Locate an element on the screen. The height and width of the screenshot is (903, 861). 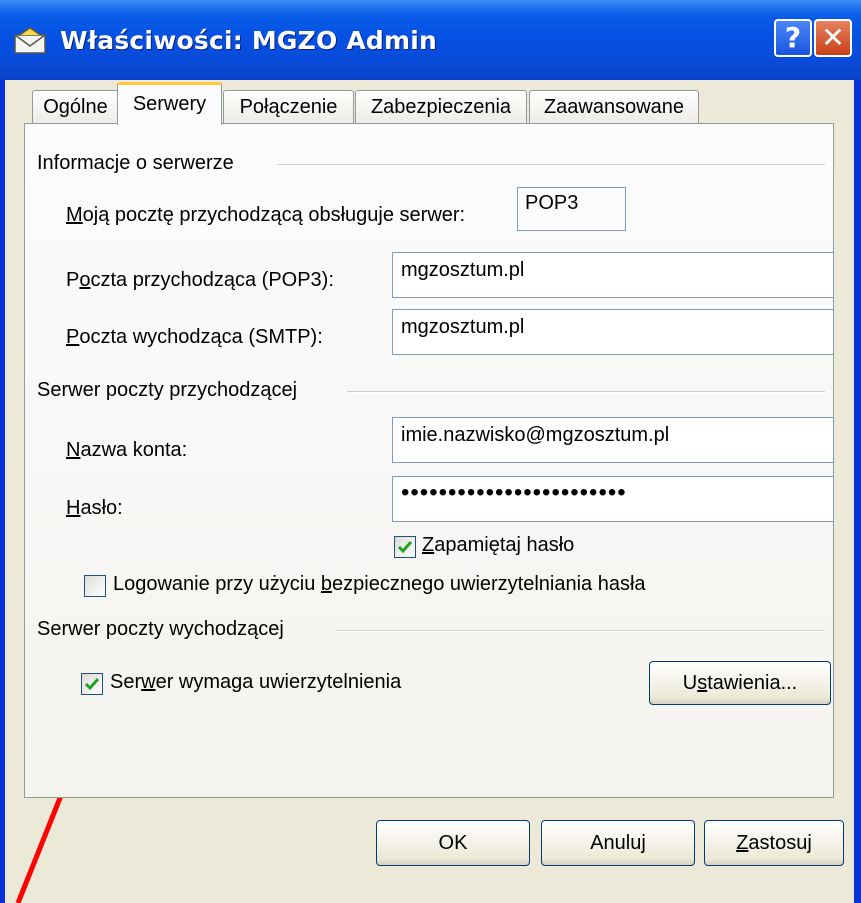
ok-button: OK is located at coordinates (453, 843).